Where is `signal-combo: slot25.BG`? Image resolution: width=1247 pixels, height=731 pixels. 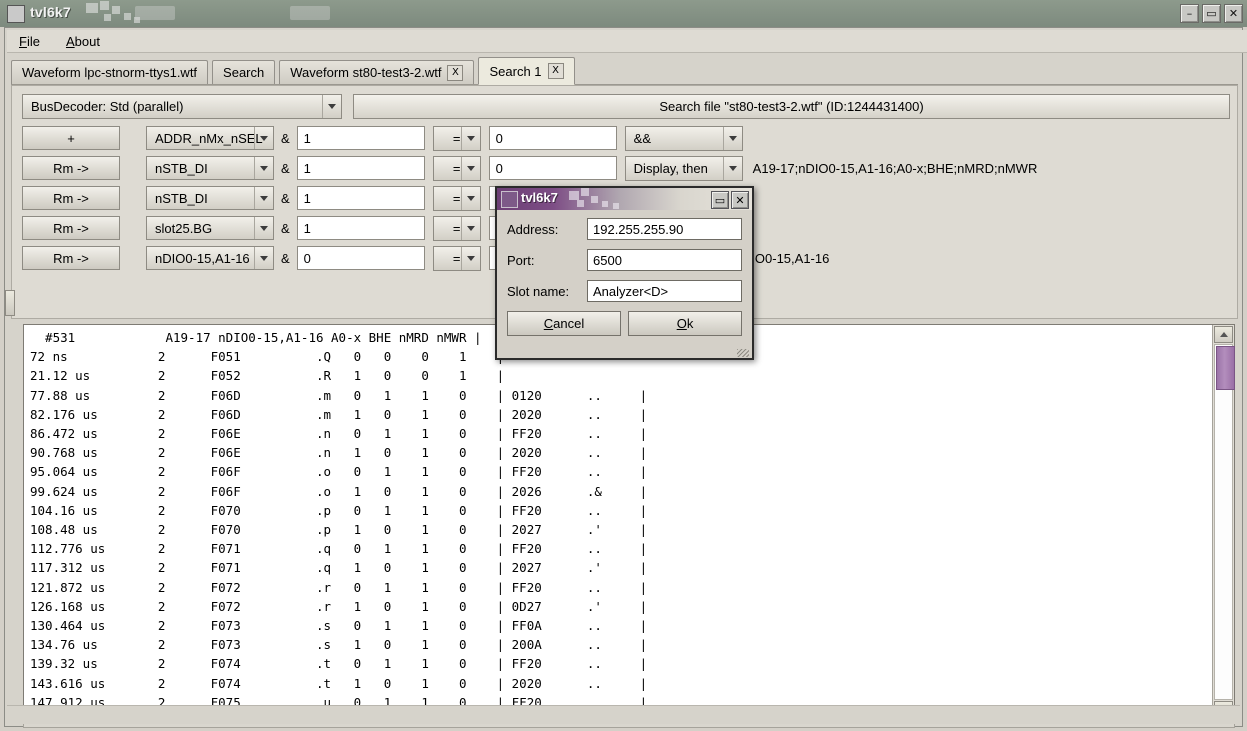 signal-combo: slot25.BG is located at coordinates (210, 228).